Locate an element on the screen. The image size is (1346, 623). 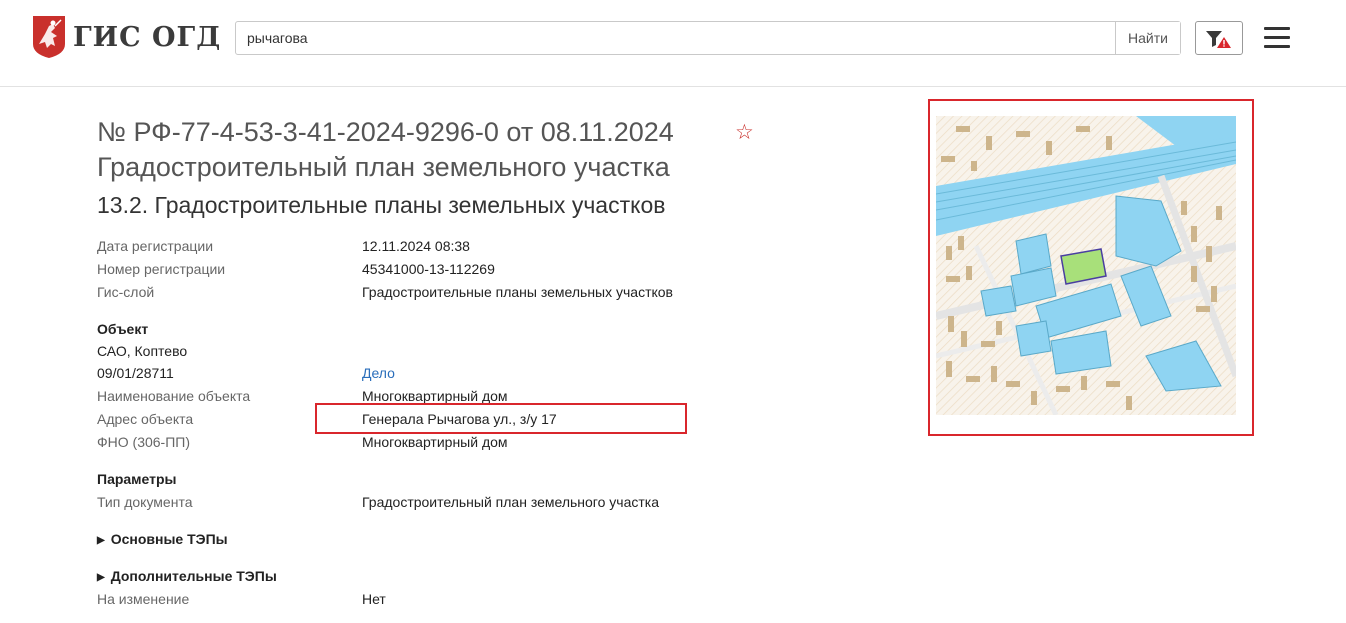
fno-value: Многоквартирный дом is located at coordinates (435, 442).